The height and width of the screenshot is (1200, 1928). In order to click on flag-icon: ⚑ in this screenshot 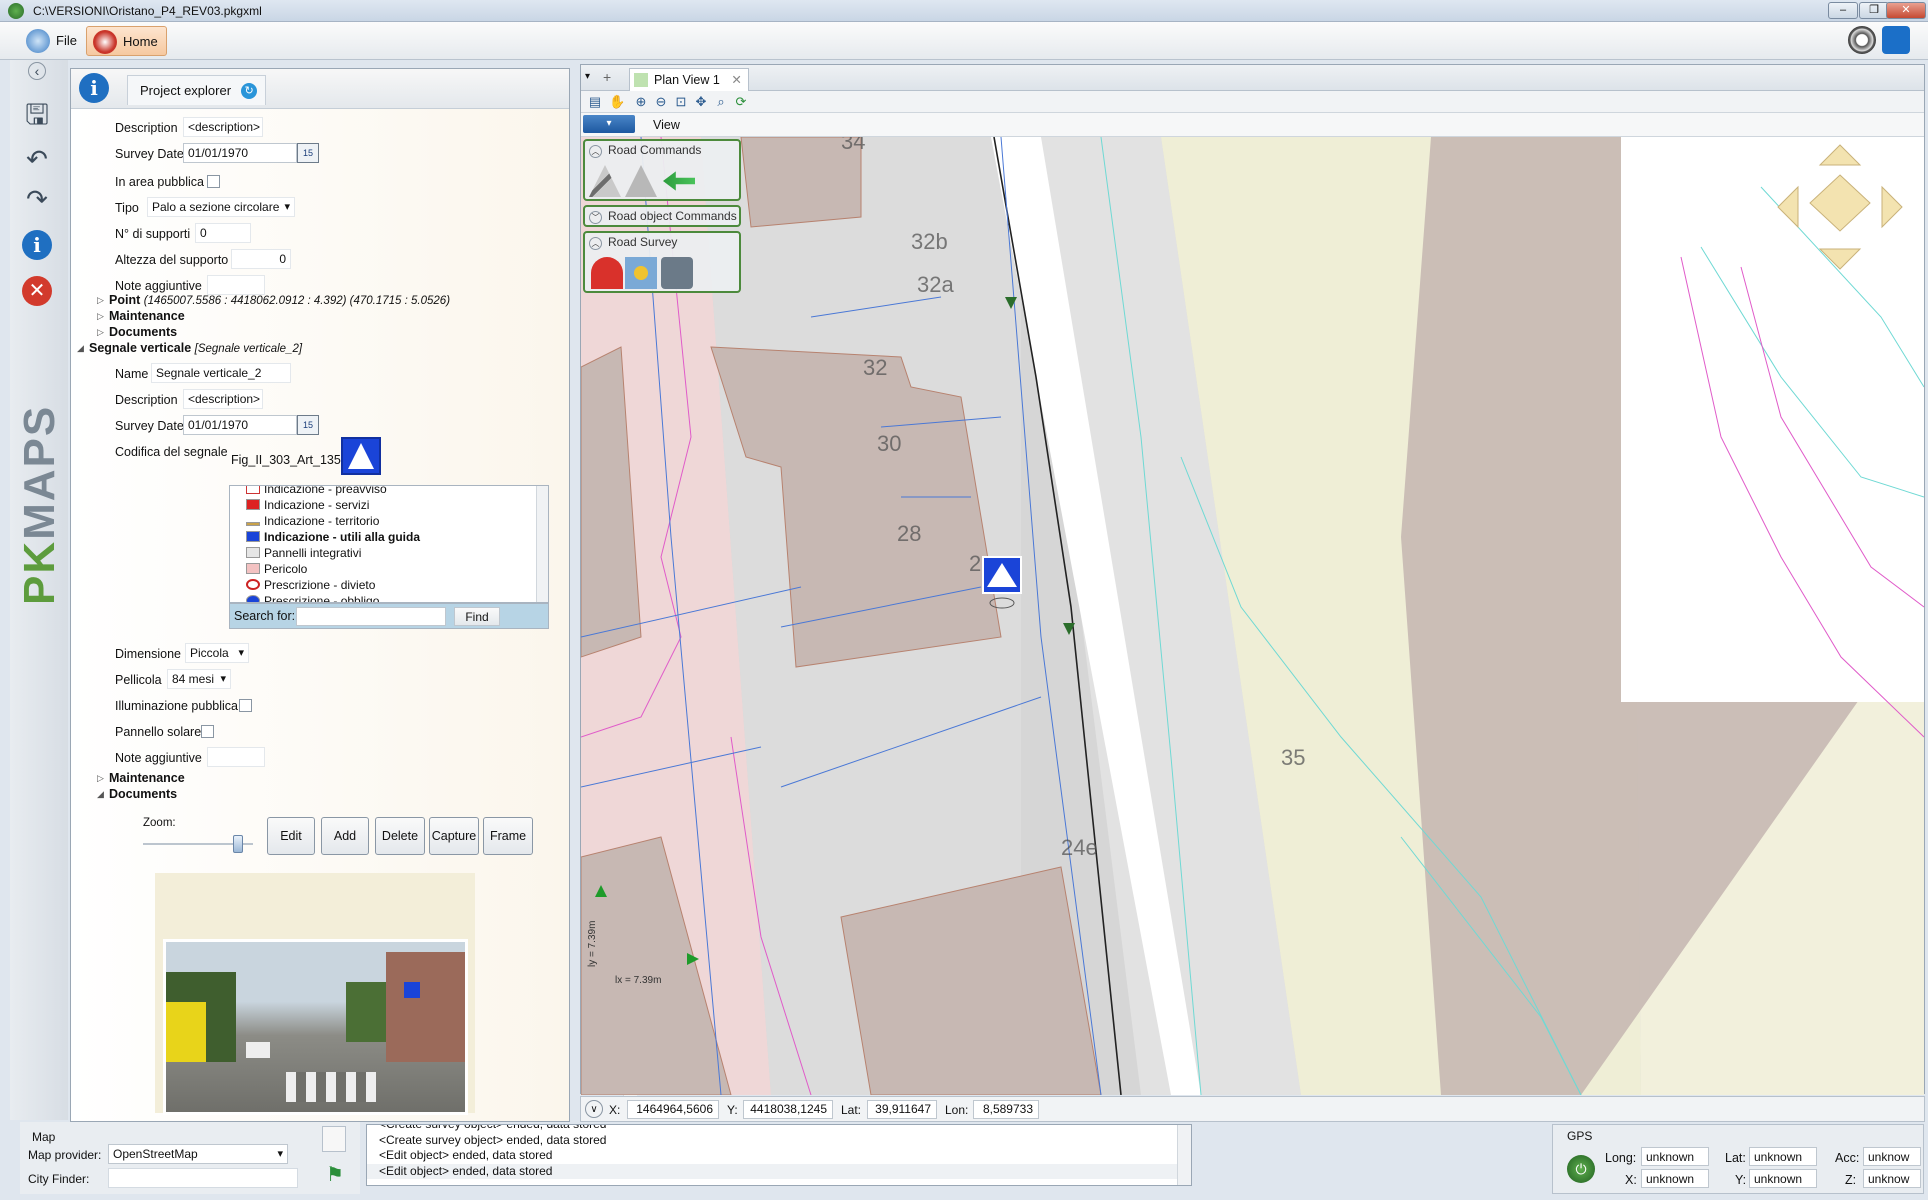, I will do `click(335, 1174)`.